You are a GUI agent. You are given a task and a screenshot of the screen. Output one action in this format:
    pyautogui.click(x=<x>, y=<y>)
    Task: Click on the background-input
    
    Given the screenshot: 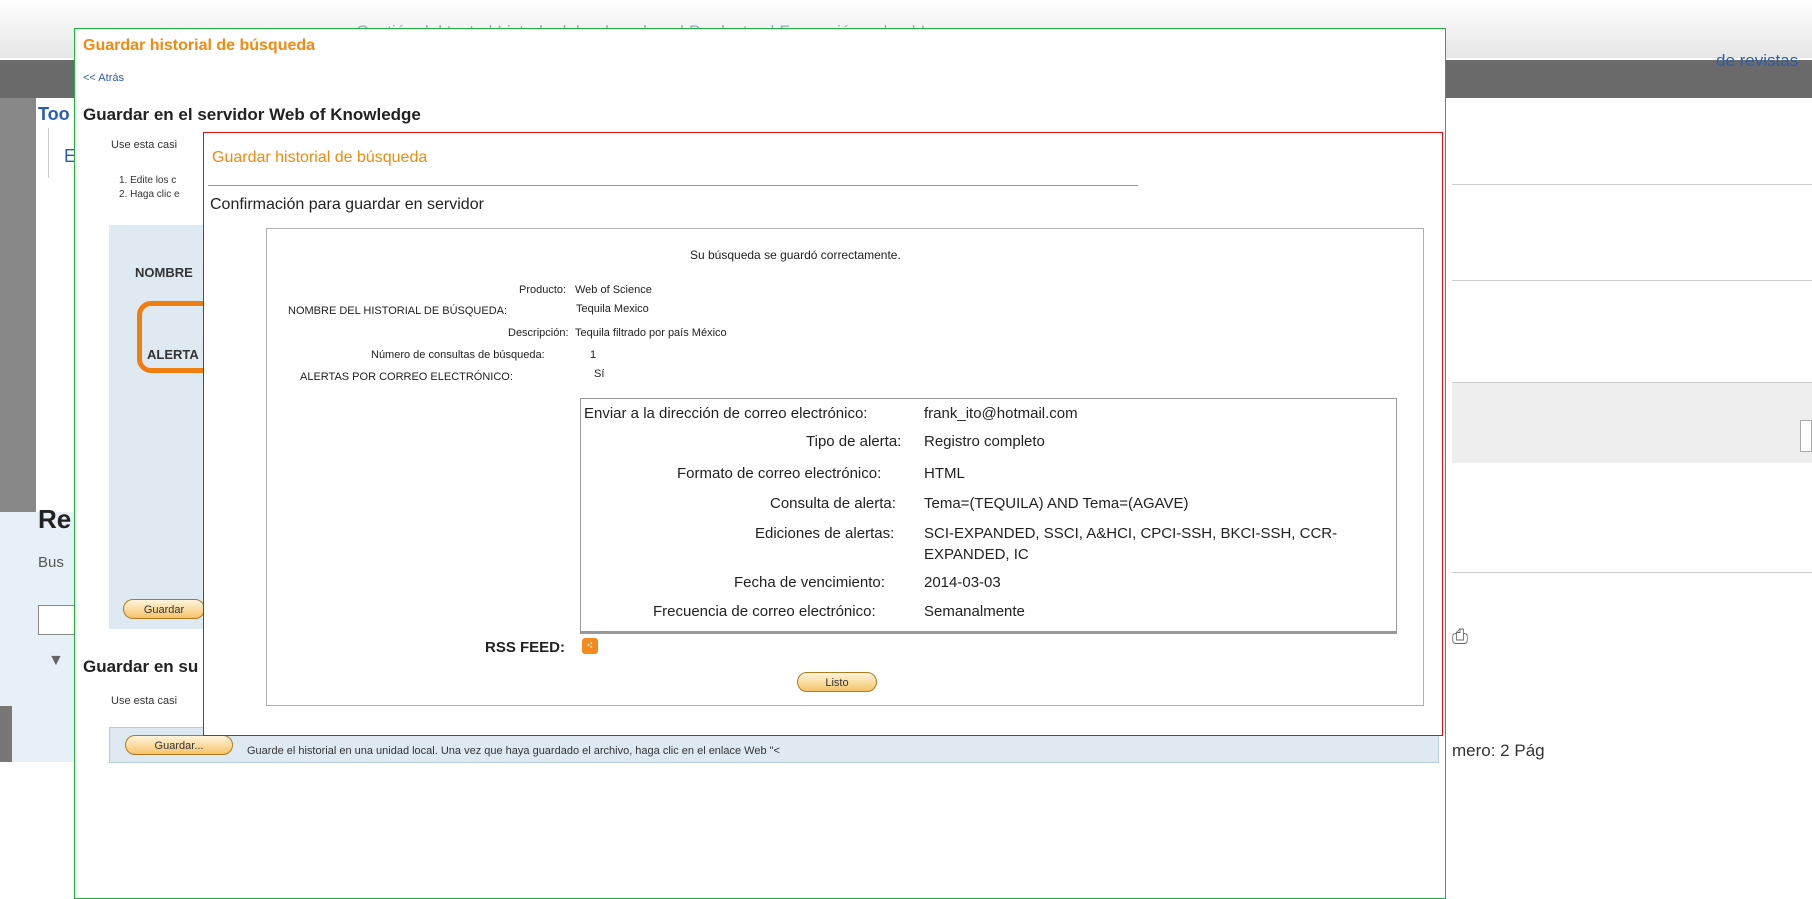 What is the action you would take?
    pyautogui.click(x=1806, y=436)
    